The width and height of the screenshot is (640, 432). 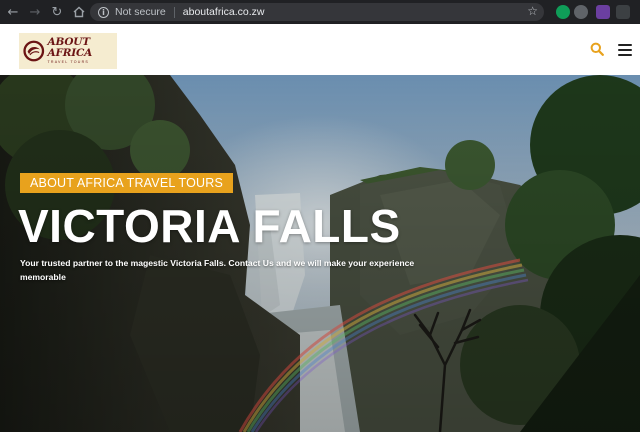 What do you see at coordinates (79, 12) in the screenshot?
I see `home-icon` at bounding box center [79, 12].